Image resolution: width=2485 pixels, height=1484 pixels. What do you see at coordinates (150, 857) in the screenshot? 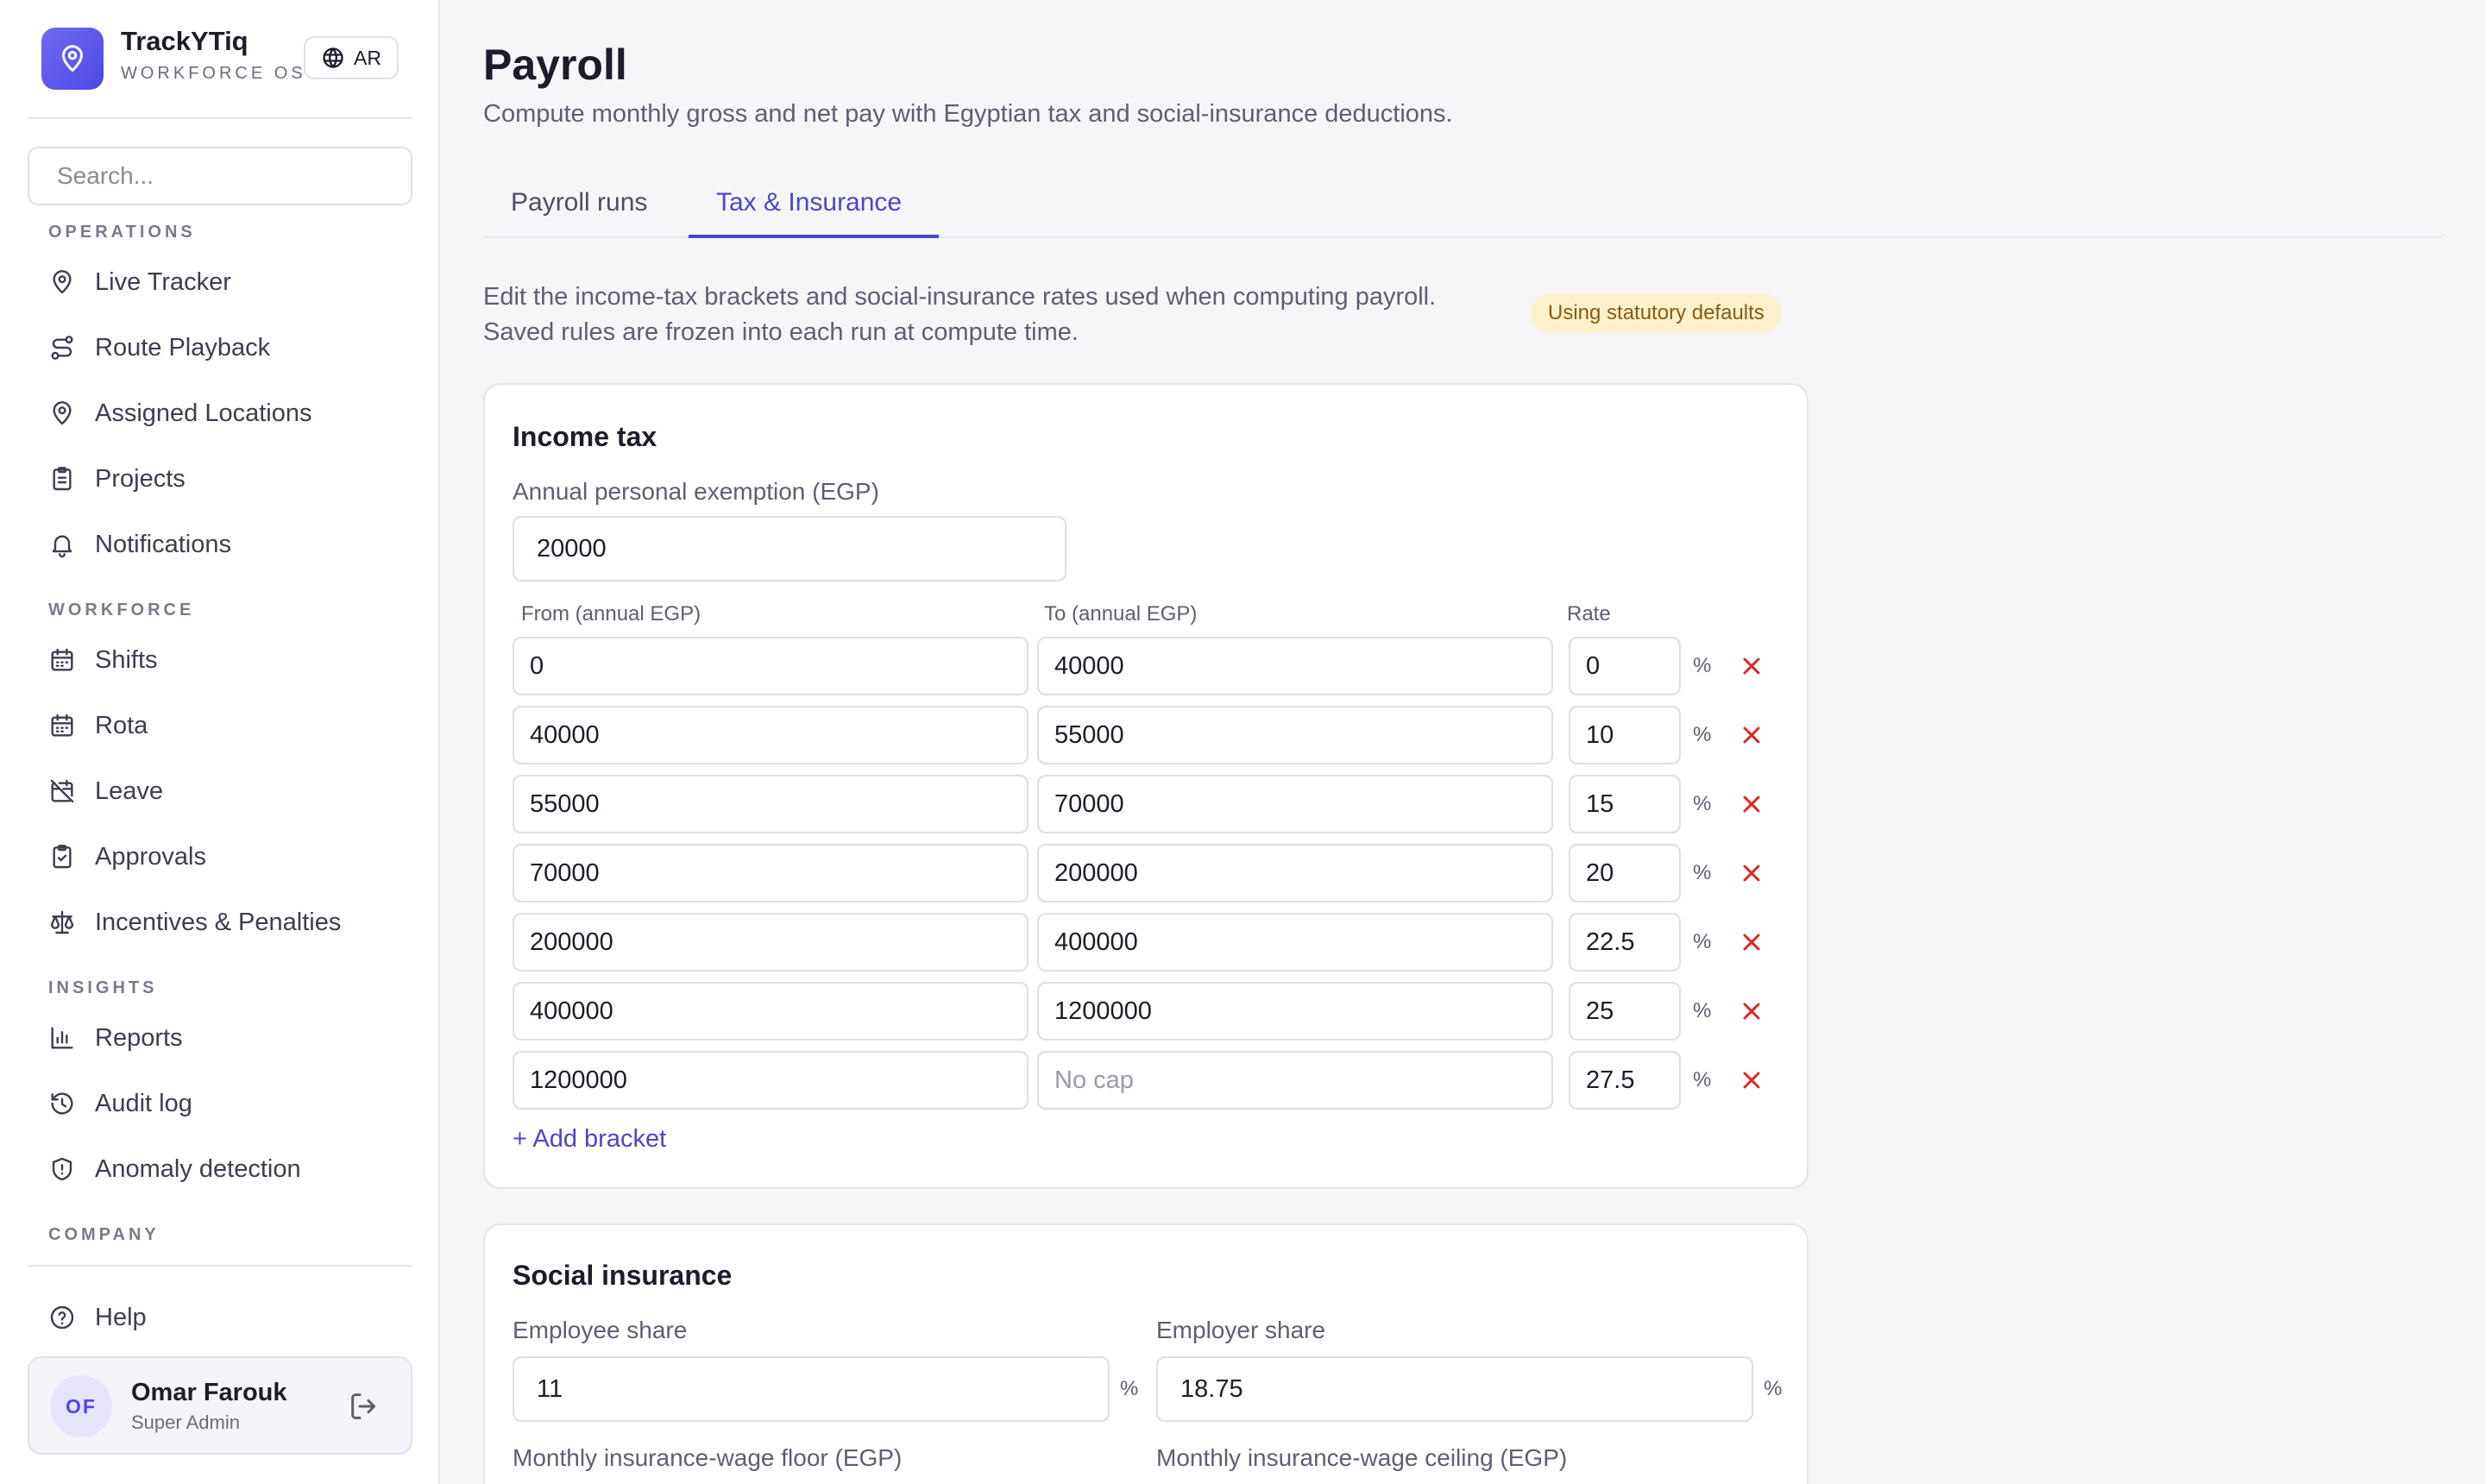
I see `sidebar-item-label: Approvals` at bounding box center [150, 857].